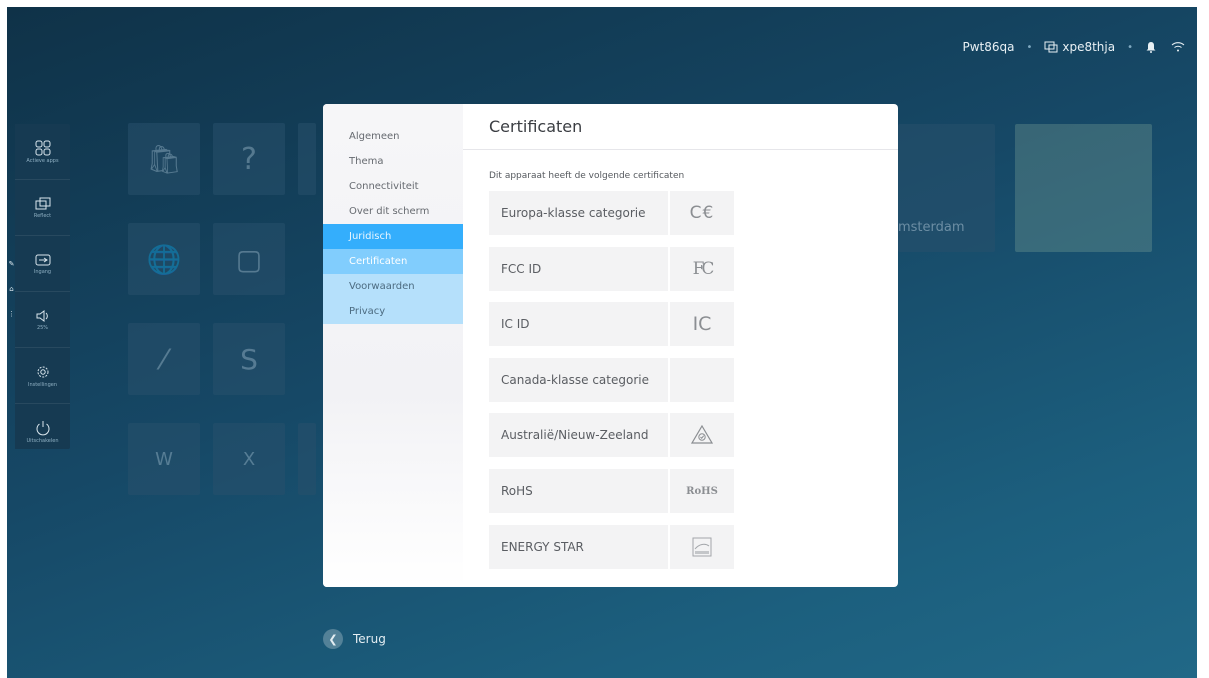 The image size is (1209, 678). I want to click on display-indicator: xpe8thja, so click(1079, 47).